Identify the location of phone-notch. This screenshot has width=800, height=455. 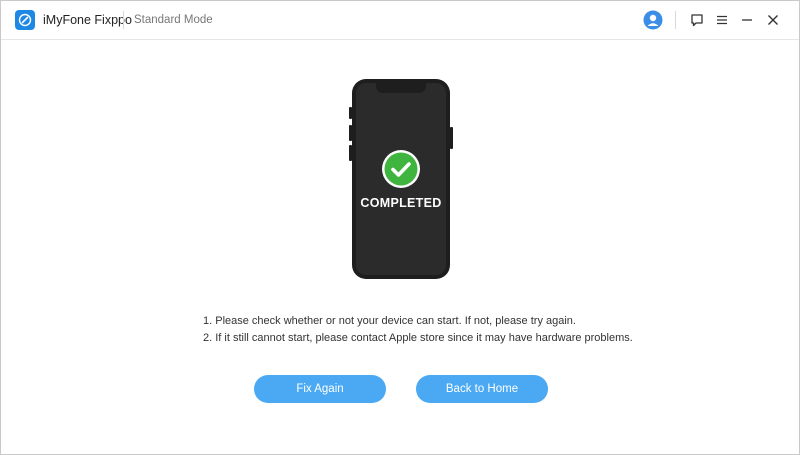
(401, 88).